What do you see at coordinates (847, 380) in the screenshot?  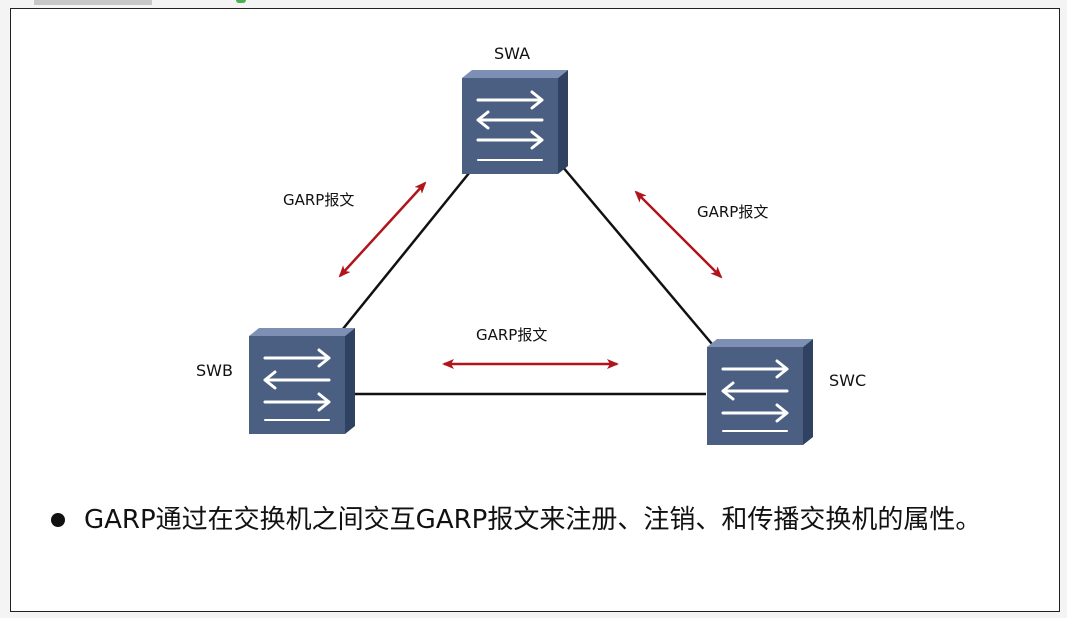 I see `node-label-swc: SWC` at bounding box center [847, 380].